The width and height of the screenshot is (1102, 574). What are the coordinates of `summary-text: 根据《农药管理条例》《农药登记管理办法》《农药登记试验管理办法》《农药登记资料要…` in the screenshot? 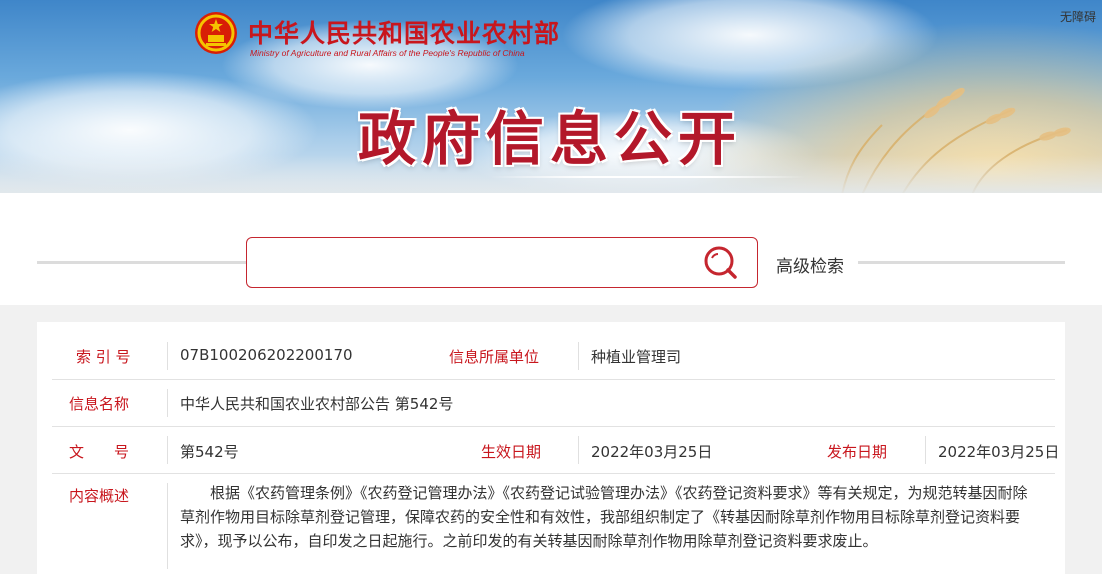 It's located at (604, 517).